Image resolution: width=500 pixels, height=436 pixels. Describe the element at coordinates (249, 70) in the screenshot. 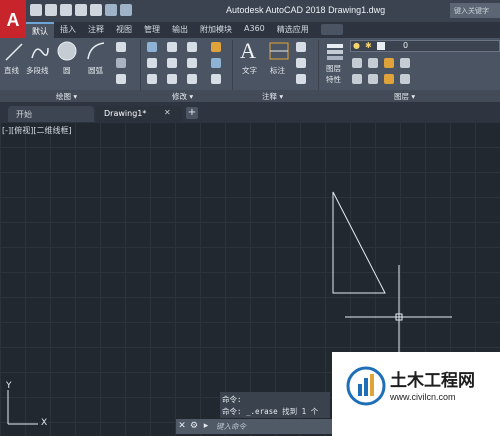

I see `text-button: 文字` at that location.